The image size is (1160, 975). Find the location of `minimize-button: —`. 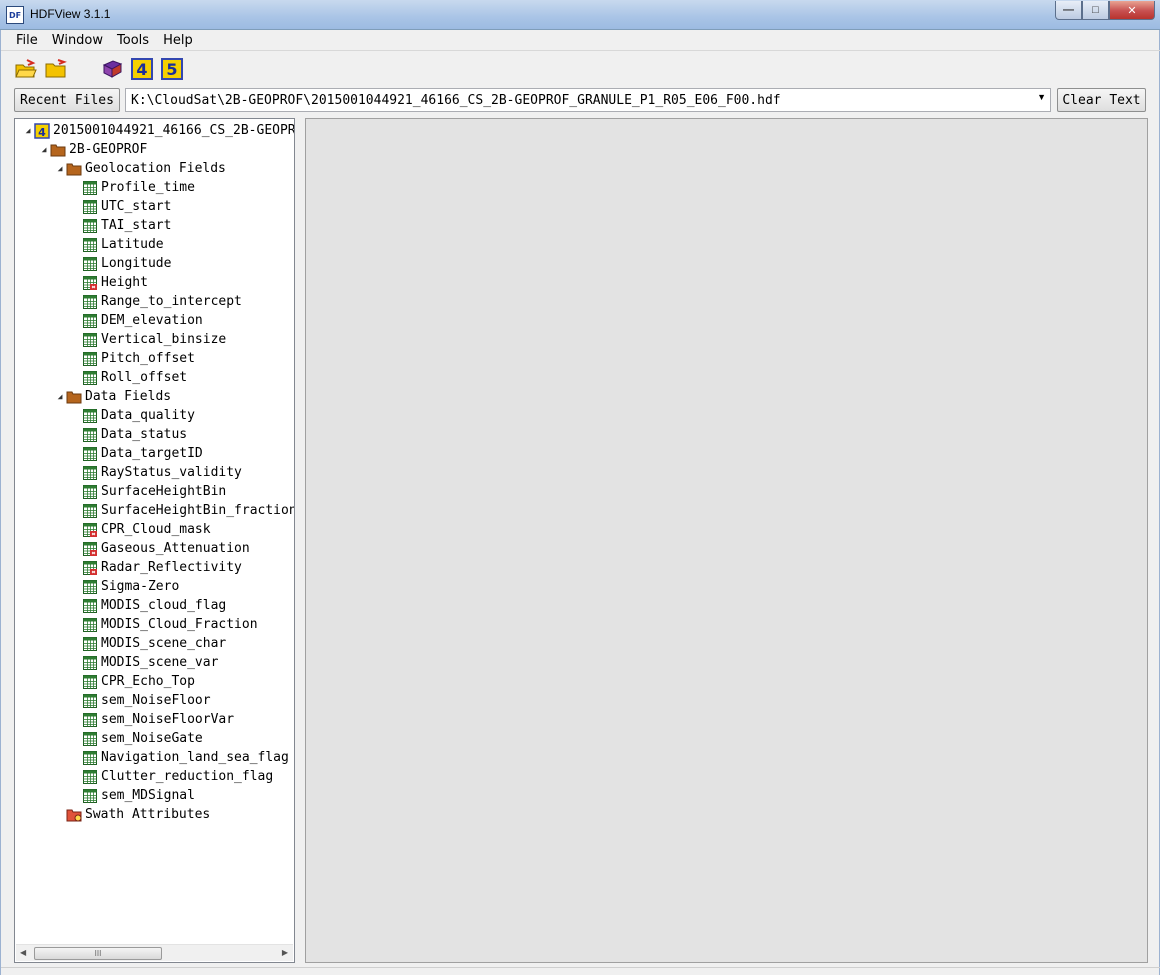

minimize-button: — is located at coordinates (1068, 10).